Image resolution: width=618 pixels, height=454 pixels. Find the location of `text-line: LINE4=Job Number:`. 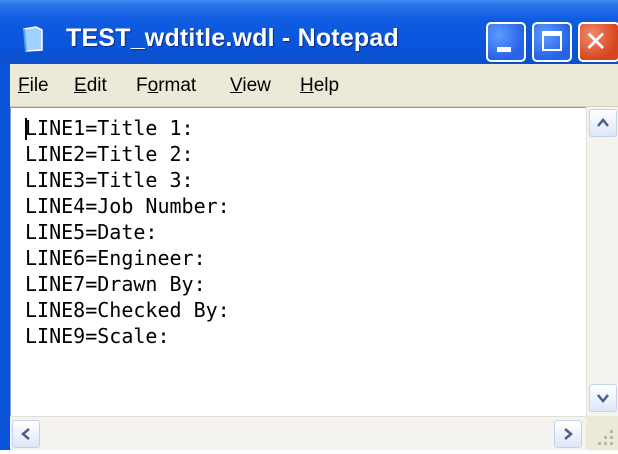

text-line: LINE4=Job Number: is located at coordinates (127, 206).